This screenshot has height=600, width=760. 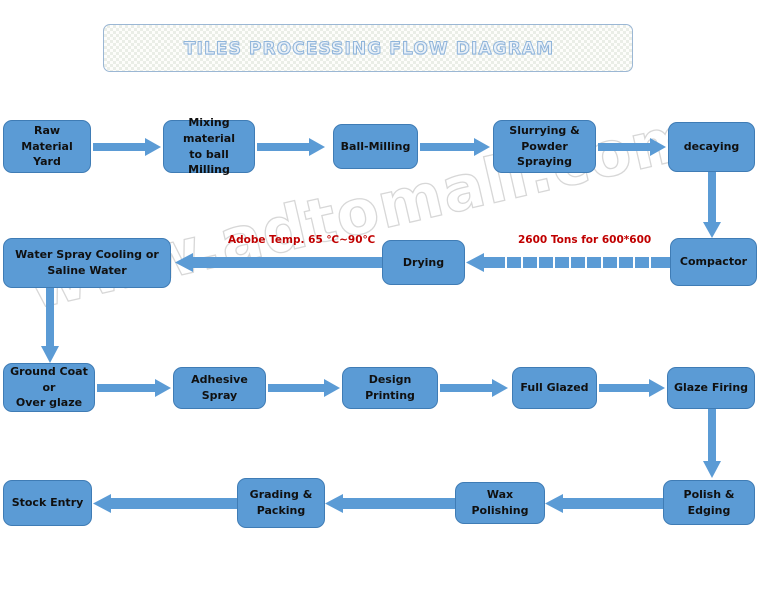 I want to click on arrow-adhesive-to-designprinting, so click(x=305, y=388).